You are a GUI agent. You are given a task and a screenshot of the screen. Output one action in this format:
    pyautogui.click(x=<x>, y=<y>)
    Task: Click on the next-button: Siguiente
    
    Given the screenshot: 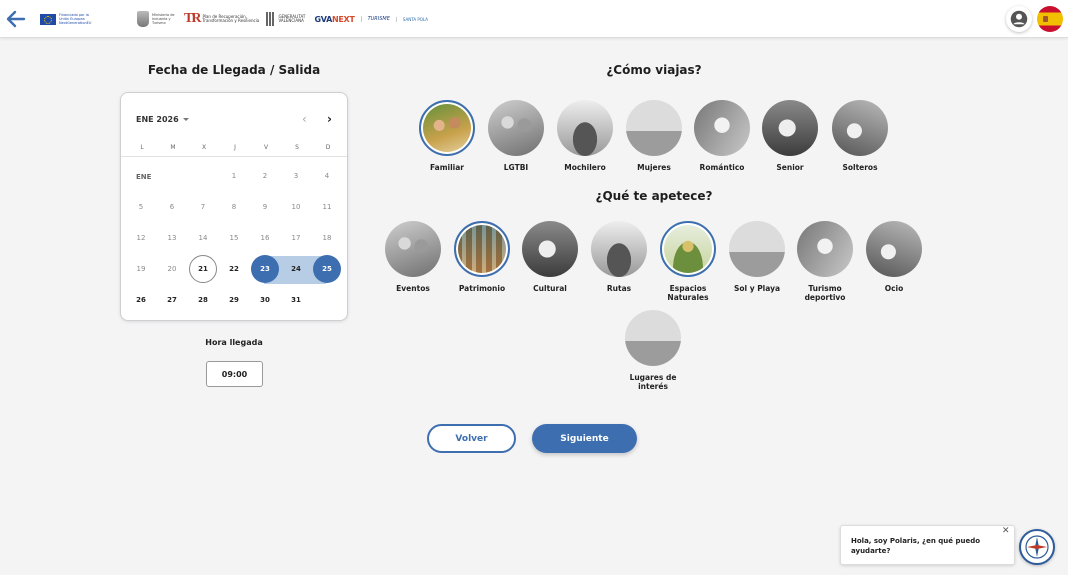 What is the action you would take?
    pyautogui.click(x=584, y=438)
    